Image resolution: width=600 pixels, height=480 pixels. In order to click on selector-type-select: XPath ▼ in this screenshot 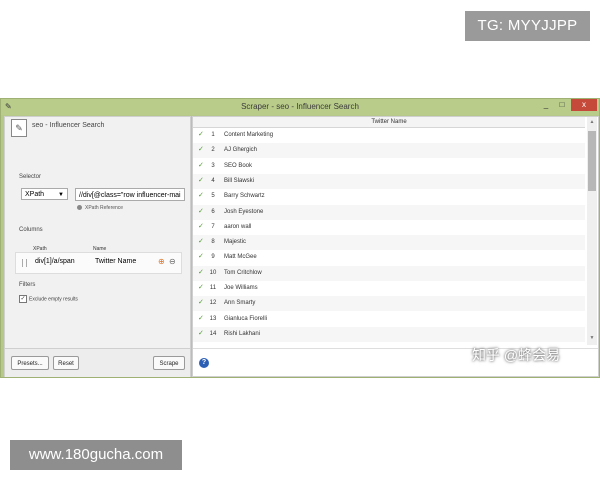, I will do `click(44, 194)`.